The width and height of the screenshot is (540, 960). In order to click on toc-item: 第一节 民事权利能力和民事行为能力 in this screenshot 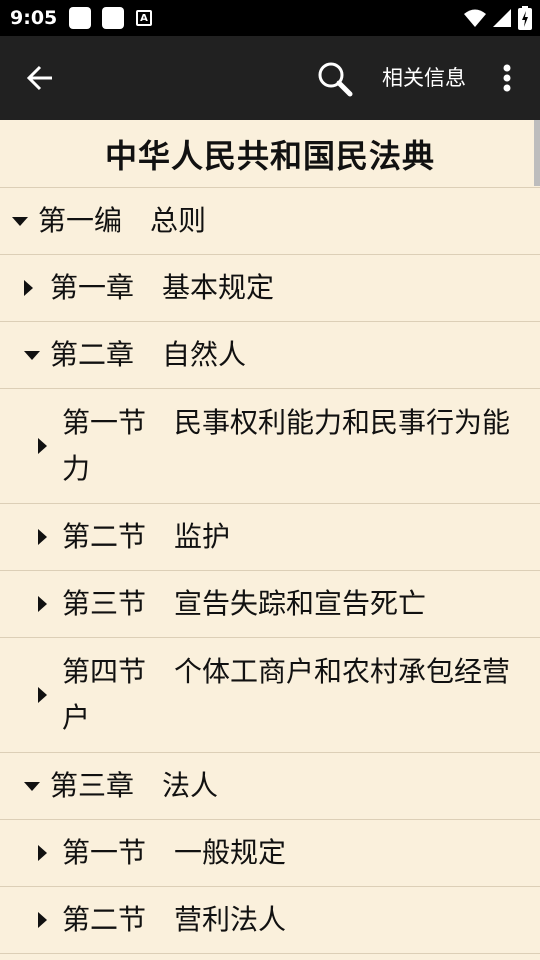, I will do `click(270, 446)`.